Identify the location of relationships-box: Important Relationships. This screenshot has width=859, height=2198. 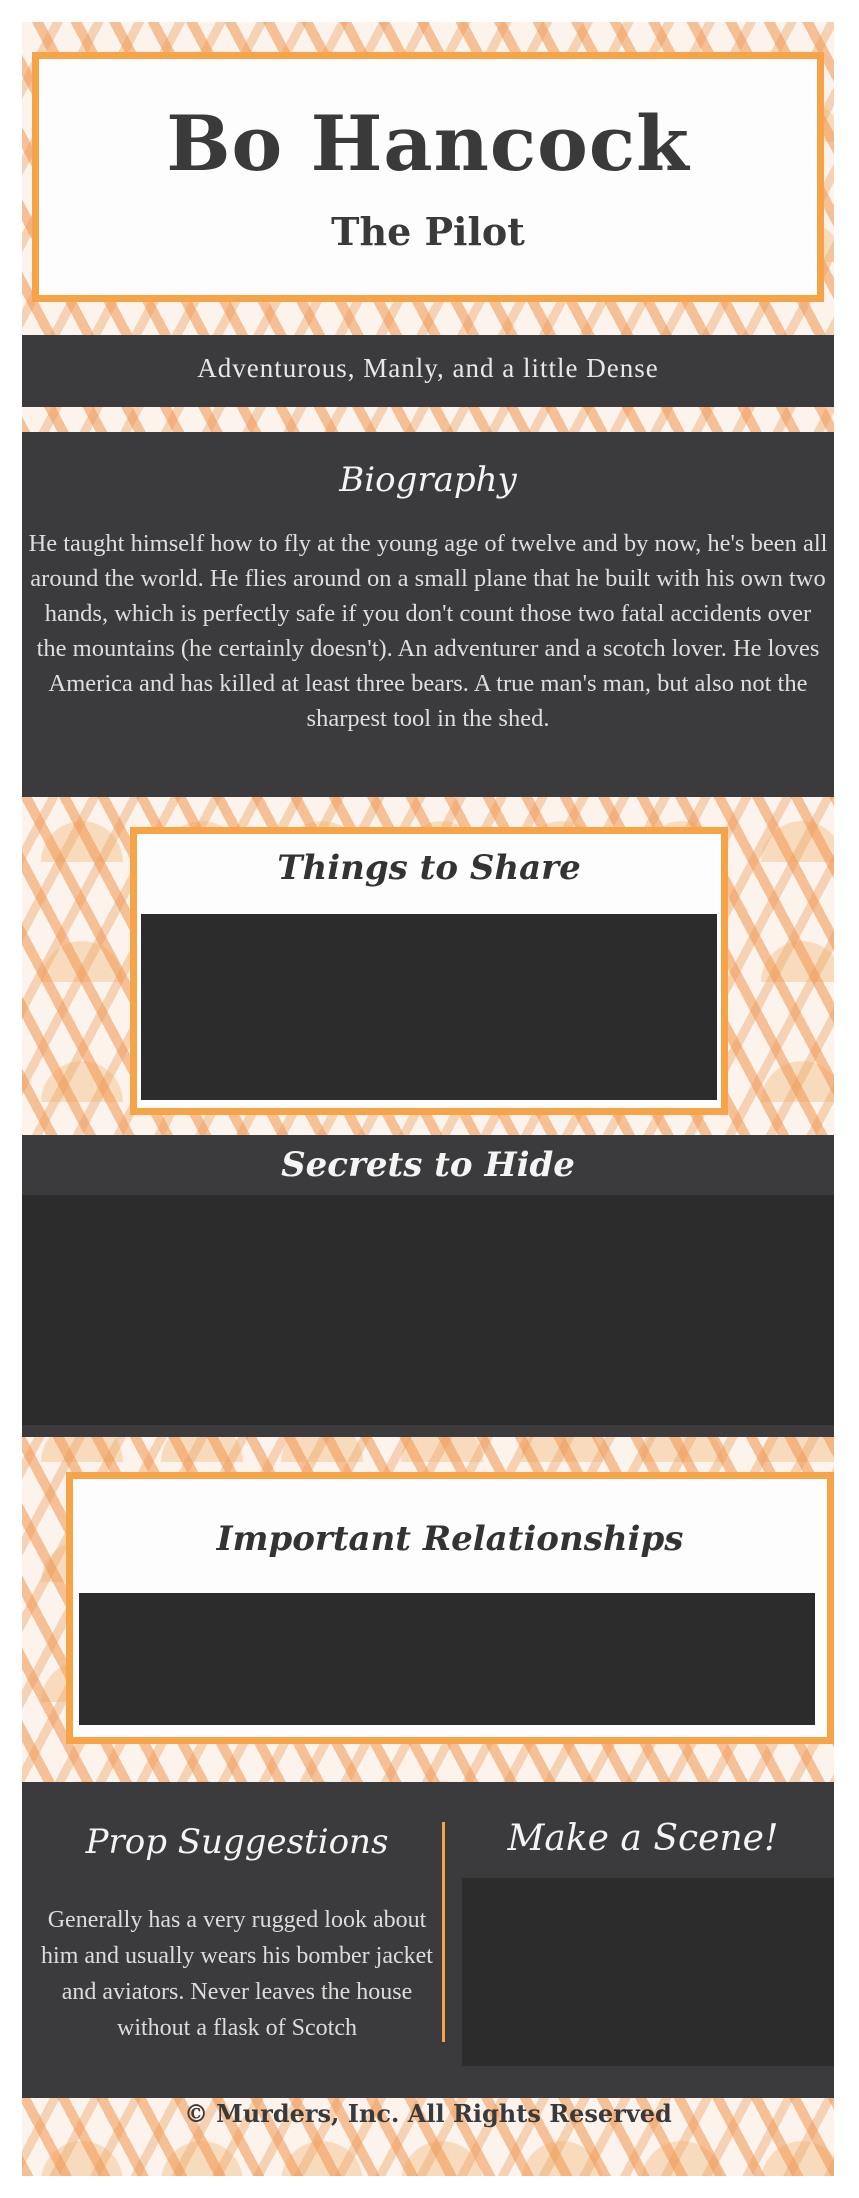
(450, 1608).